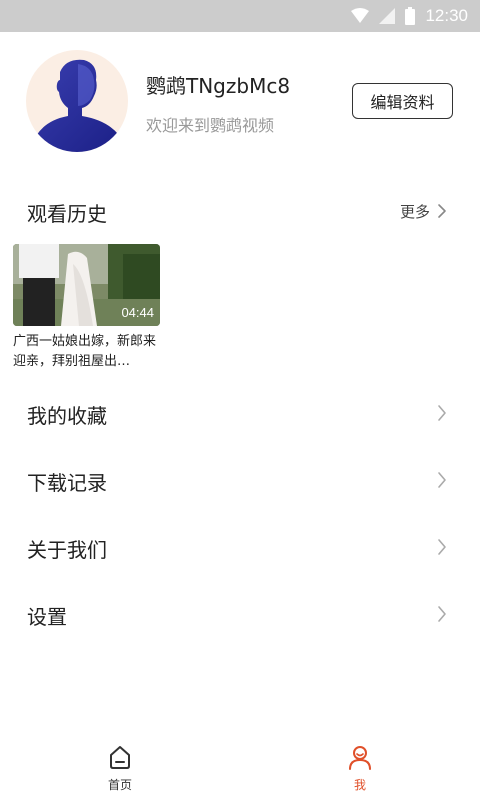 Image resolution: width=480 pixels, height=800 pixels. Describe the element at coordinates (360, 772) in the screenshot. I see `tab-me: 我` at that location.